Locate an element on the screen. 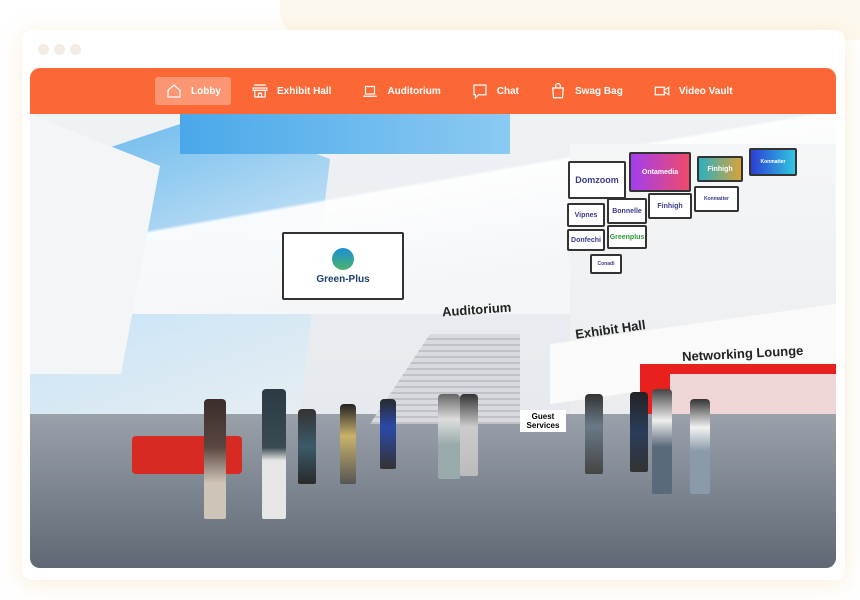  monitor-text: Green-Plus is located at coordinates (343, 279).